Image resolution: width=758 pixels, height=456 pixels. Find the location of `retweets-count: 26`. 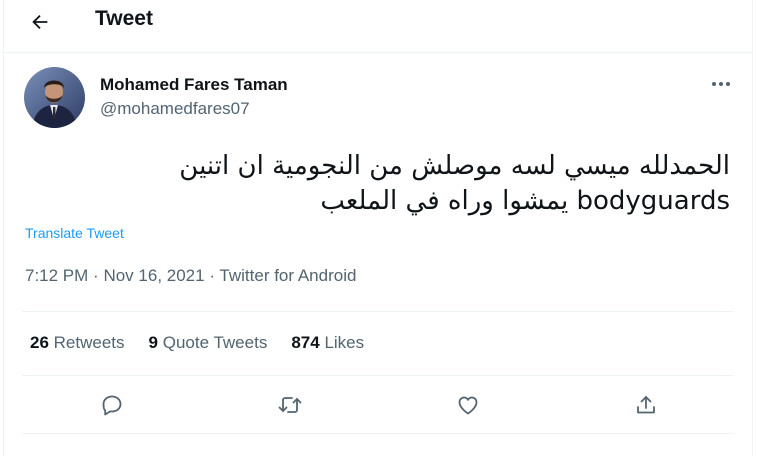

retweets-count: 26 is located at coordinates (39, 342).